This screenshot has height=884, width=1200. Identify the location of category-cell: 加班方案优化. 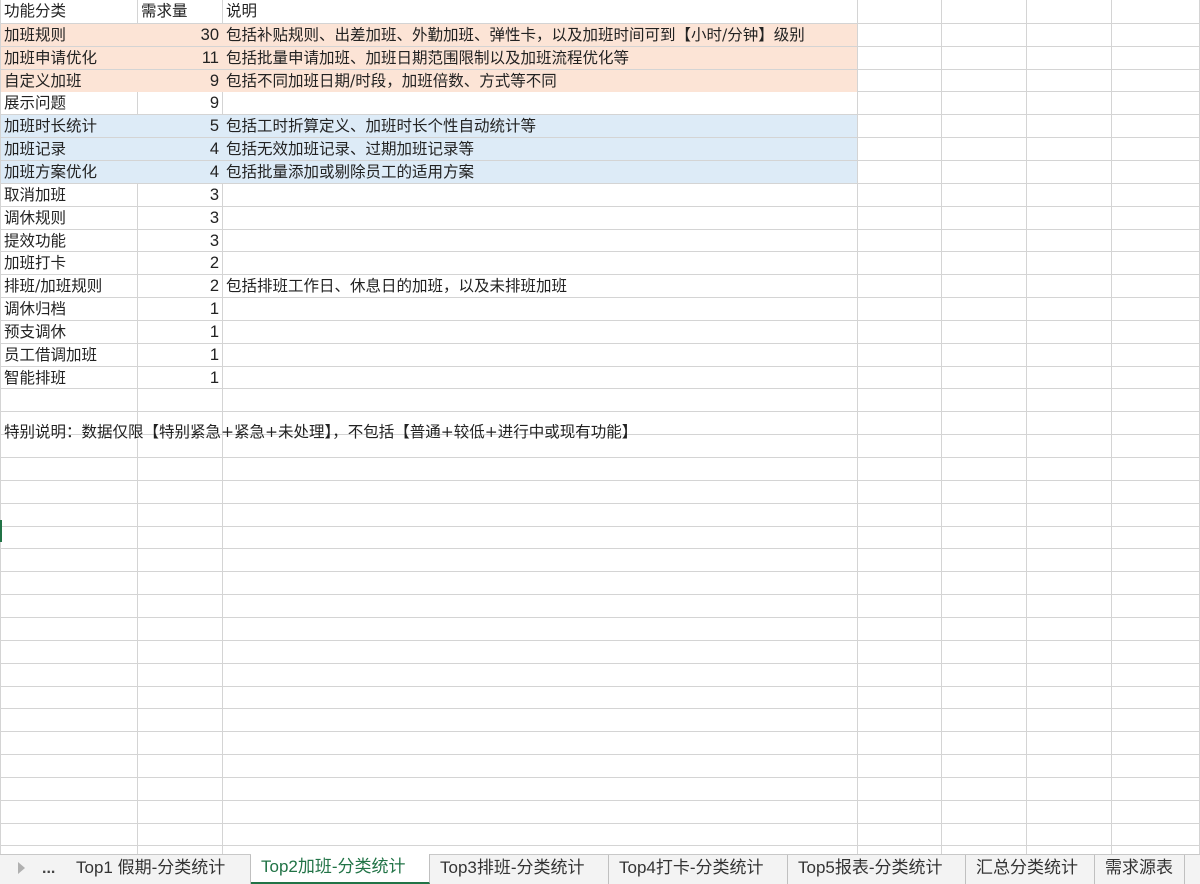
(69, 172).